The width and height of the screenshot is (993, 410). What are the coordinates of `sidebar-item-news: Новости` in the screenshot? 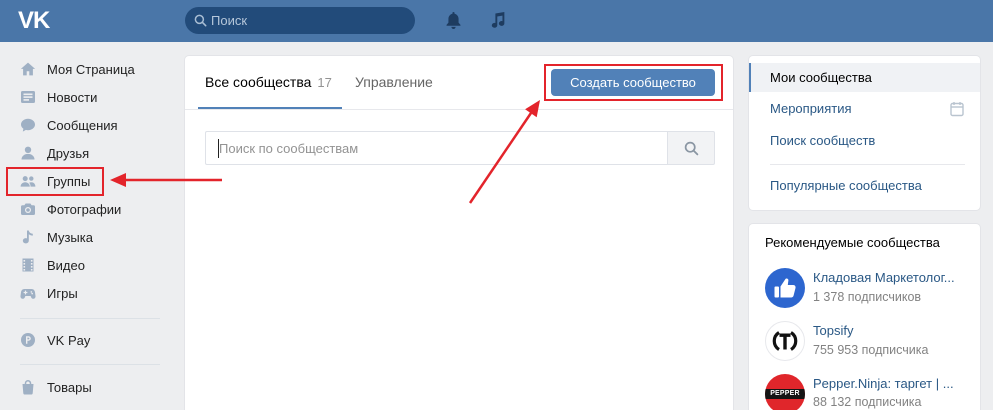 It's located at (85, 97).